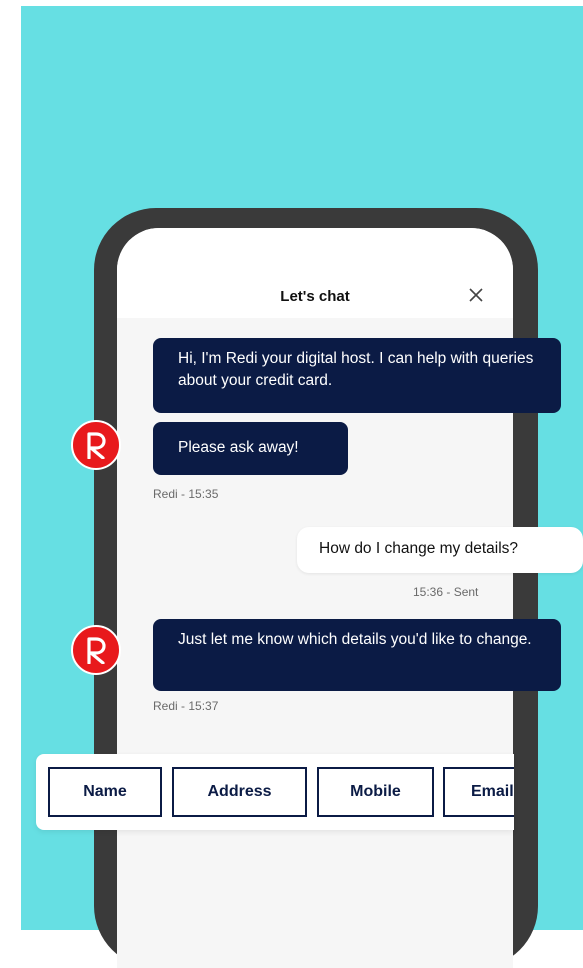  Describe the element at coordinates (186, 494) in the screenshot. I see `message-meta: Redi - 15:35` at that location.